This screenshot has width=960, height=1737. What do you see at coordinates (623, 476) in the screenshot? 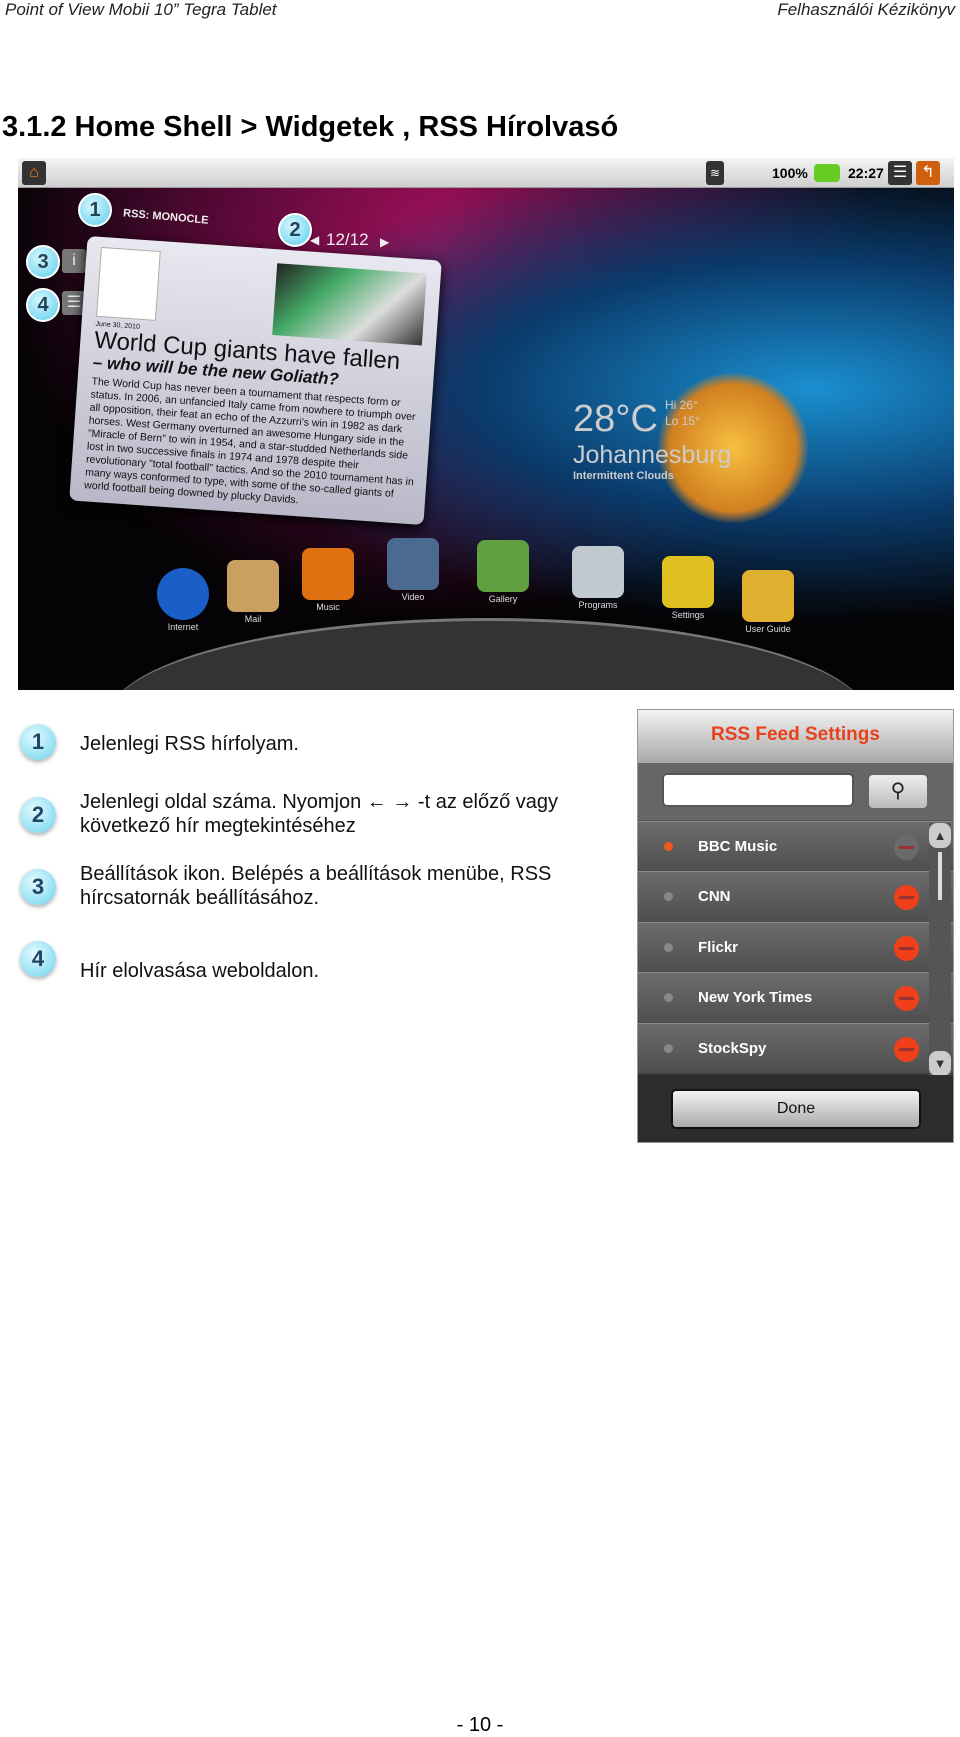
I see `weather-condition: Intermittent Clouds` at bounding box center [623, 476].